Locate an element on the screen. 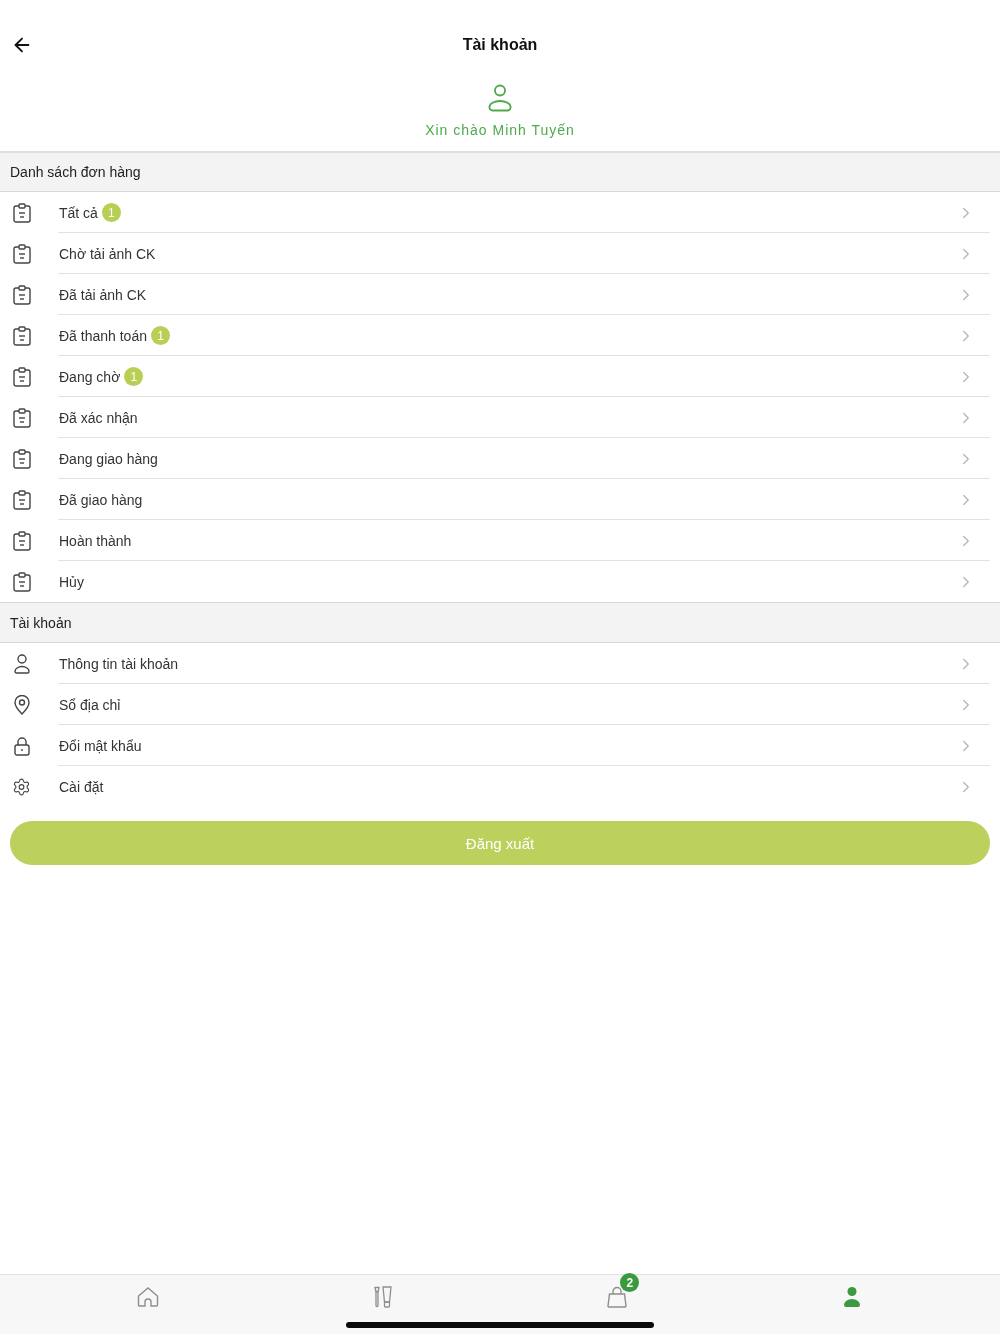 This screenshot has height=1334, width=1000. settings-icon is located at coordinates (21, 786).